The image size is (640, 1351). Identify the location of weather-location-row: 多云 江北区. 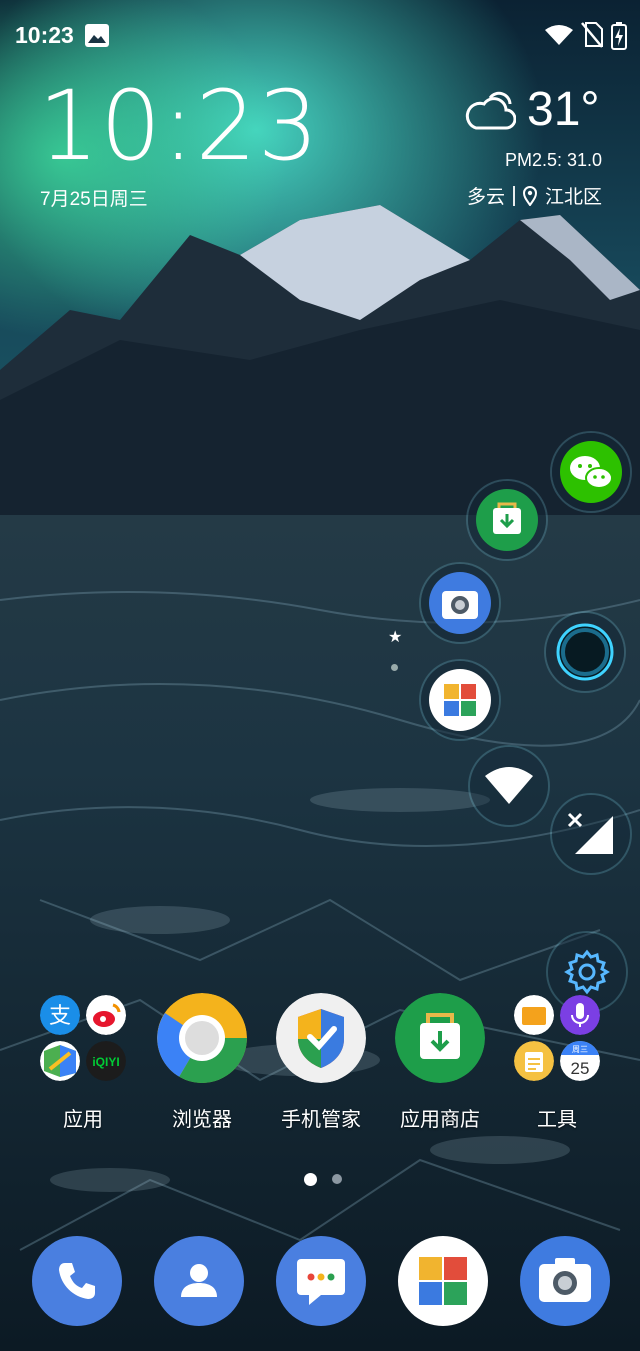
(534, 195).